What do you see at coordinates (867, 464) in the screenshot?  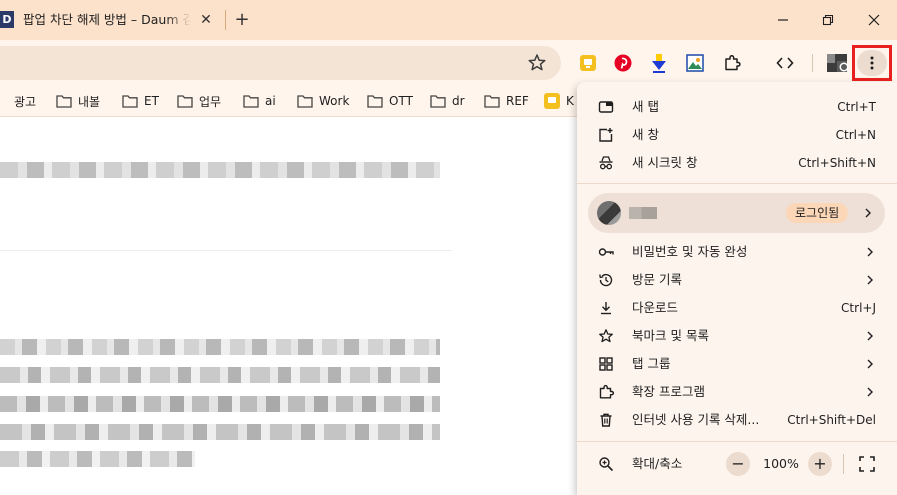 I see `fullscreen-icon` at bounding box center [867, 464].